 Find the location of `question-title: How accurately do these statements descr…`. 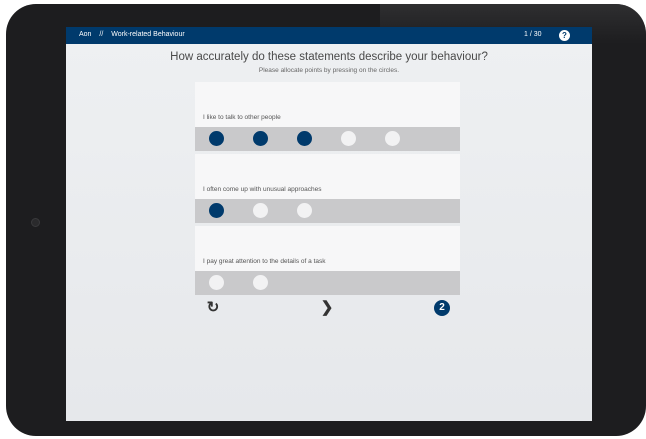

question-title: How accurately do these statements descr… is located at coordinates (329, 57).